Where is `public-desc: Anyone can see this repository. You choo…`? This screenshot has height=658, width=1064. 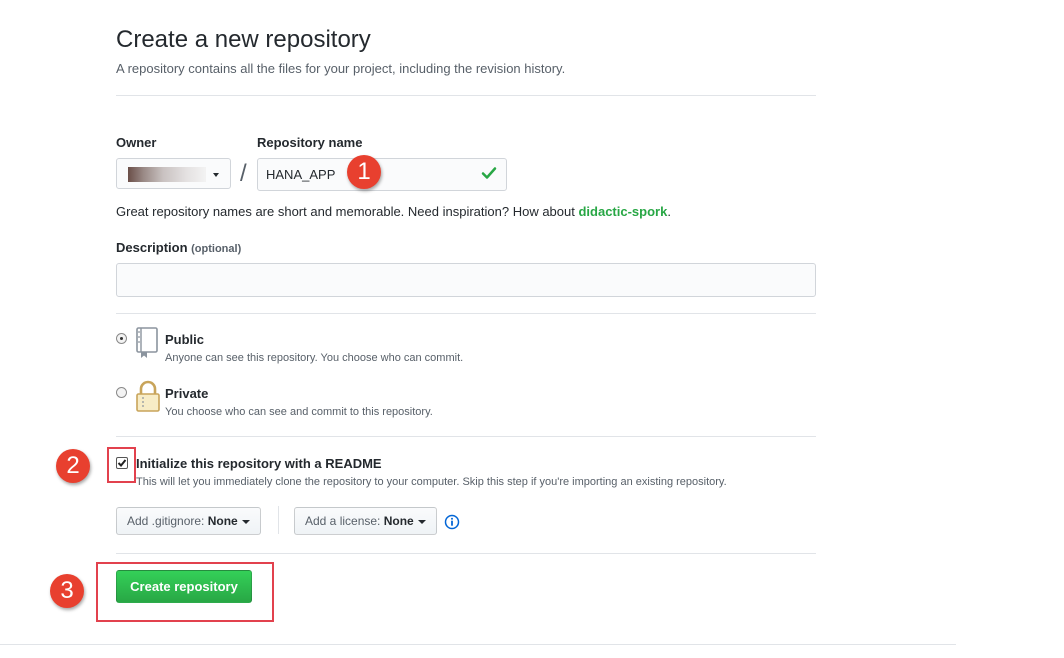
public-desc: Anyone can see this repository. You choo… is located at coordinates (314, 358).